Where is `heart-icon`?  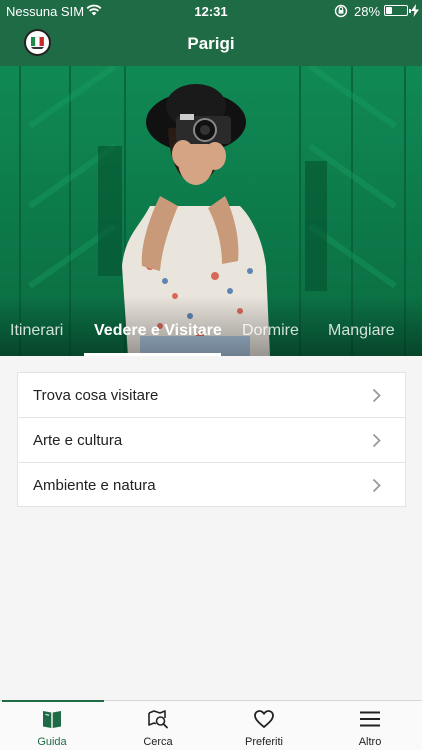 heart-icon is located at coordinates (264, 719).